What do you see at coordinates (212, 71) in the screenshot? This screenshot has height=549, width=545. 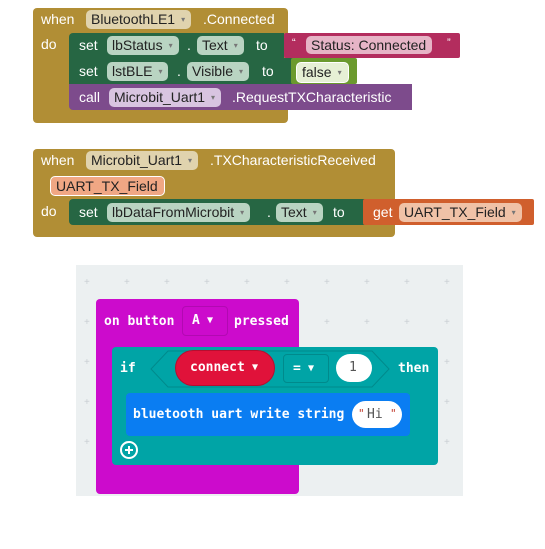 I see `property-name: Visible` at bounding box center [212, 71].